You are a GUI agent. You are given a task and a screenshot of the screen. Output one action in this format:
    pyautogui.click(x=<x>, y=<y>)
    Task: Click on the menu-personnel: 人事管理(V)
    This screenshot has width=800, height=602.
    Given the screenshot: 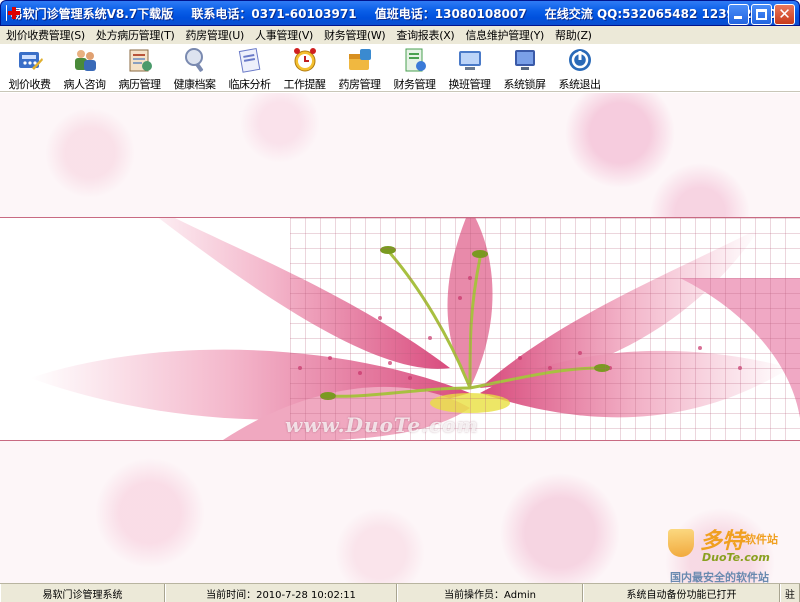 What is the action you would take?
    pyautogui.click(x=284, y=35)
    